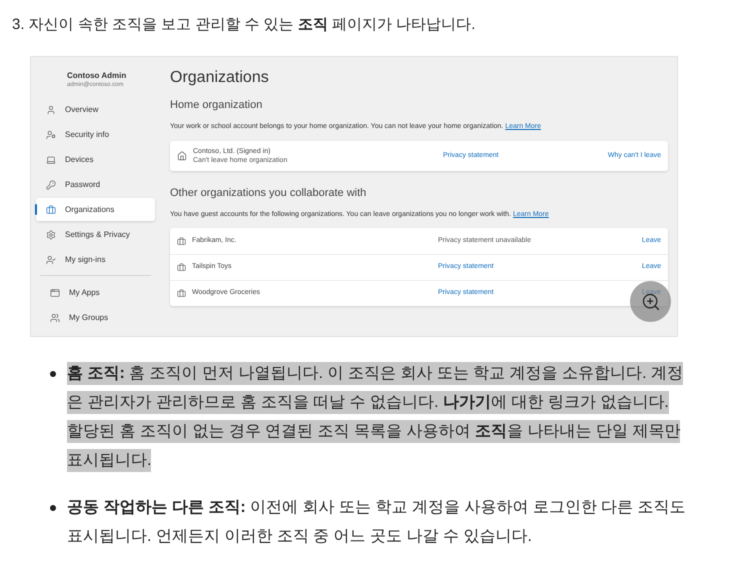 This screenshot has height=571, width=736. Describe the element at coordinates (220, 78) in the screenshot. I see `page-title: Organizations` at that location.